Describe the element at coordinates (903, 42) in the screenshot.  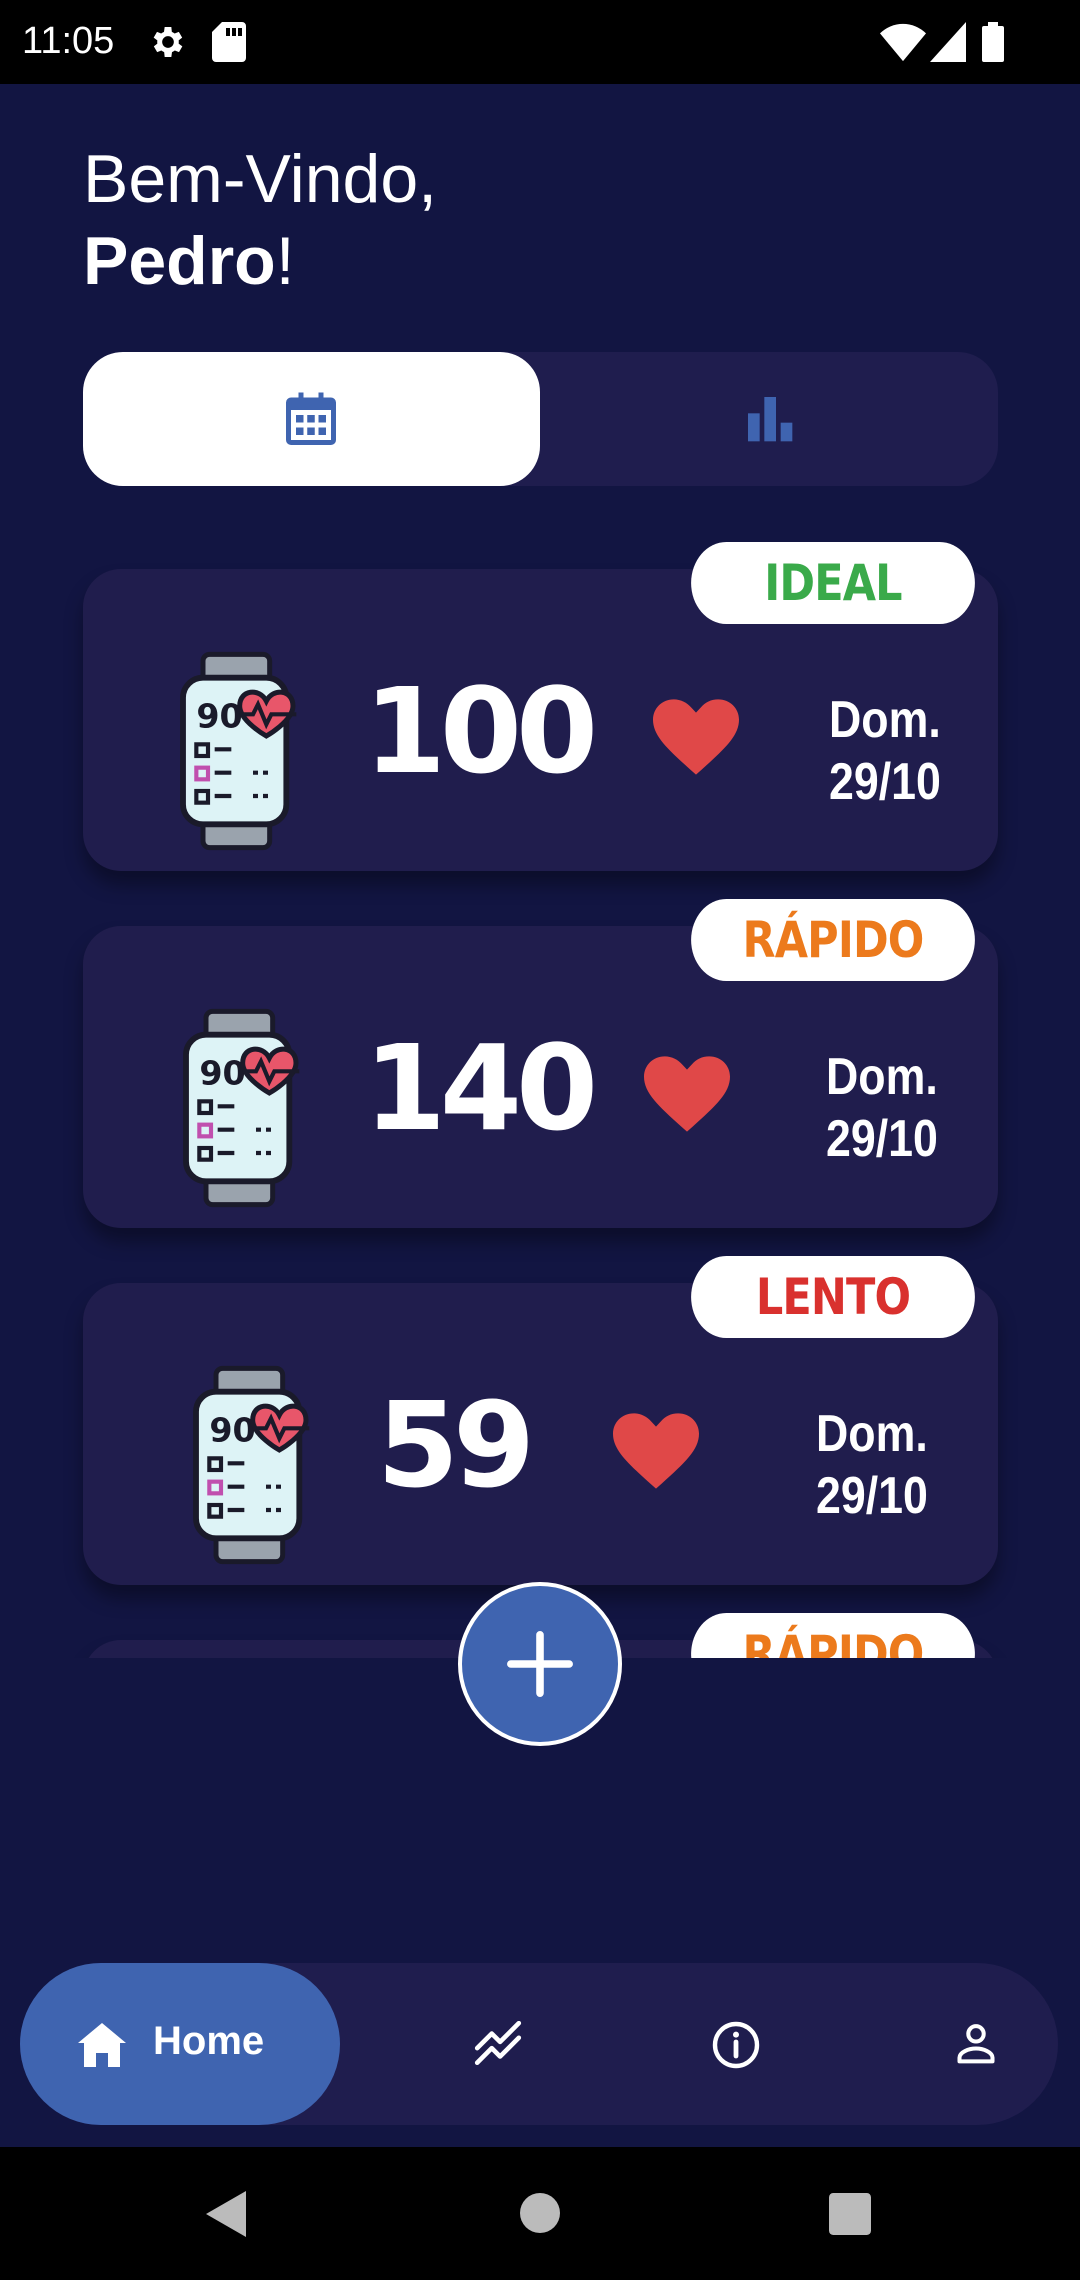
I see `wifi-icon` at that location.